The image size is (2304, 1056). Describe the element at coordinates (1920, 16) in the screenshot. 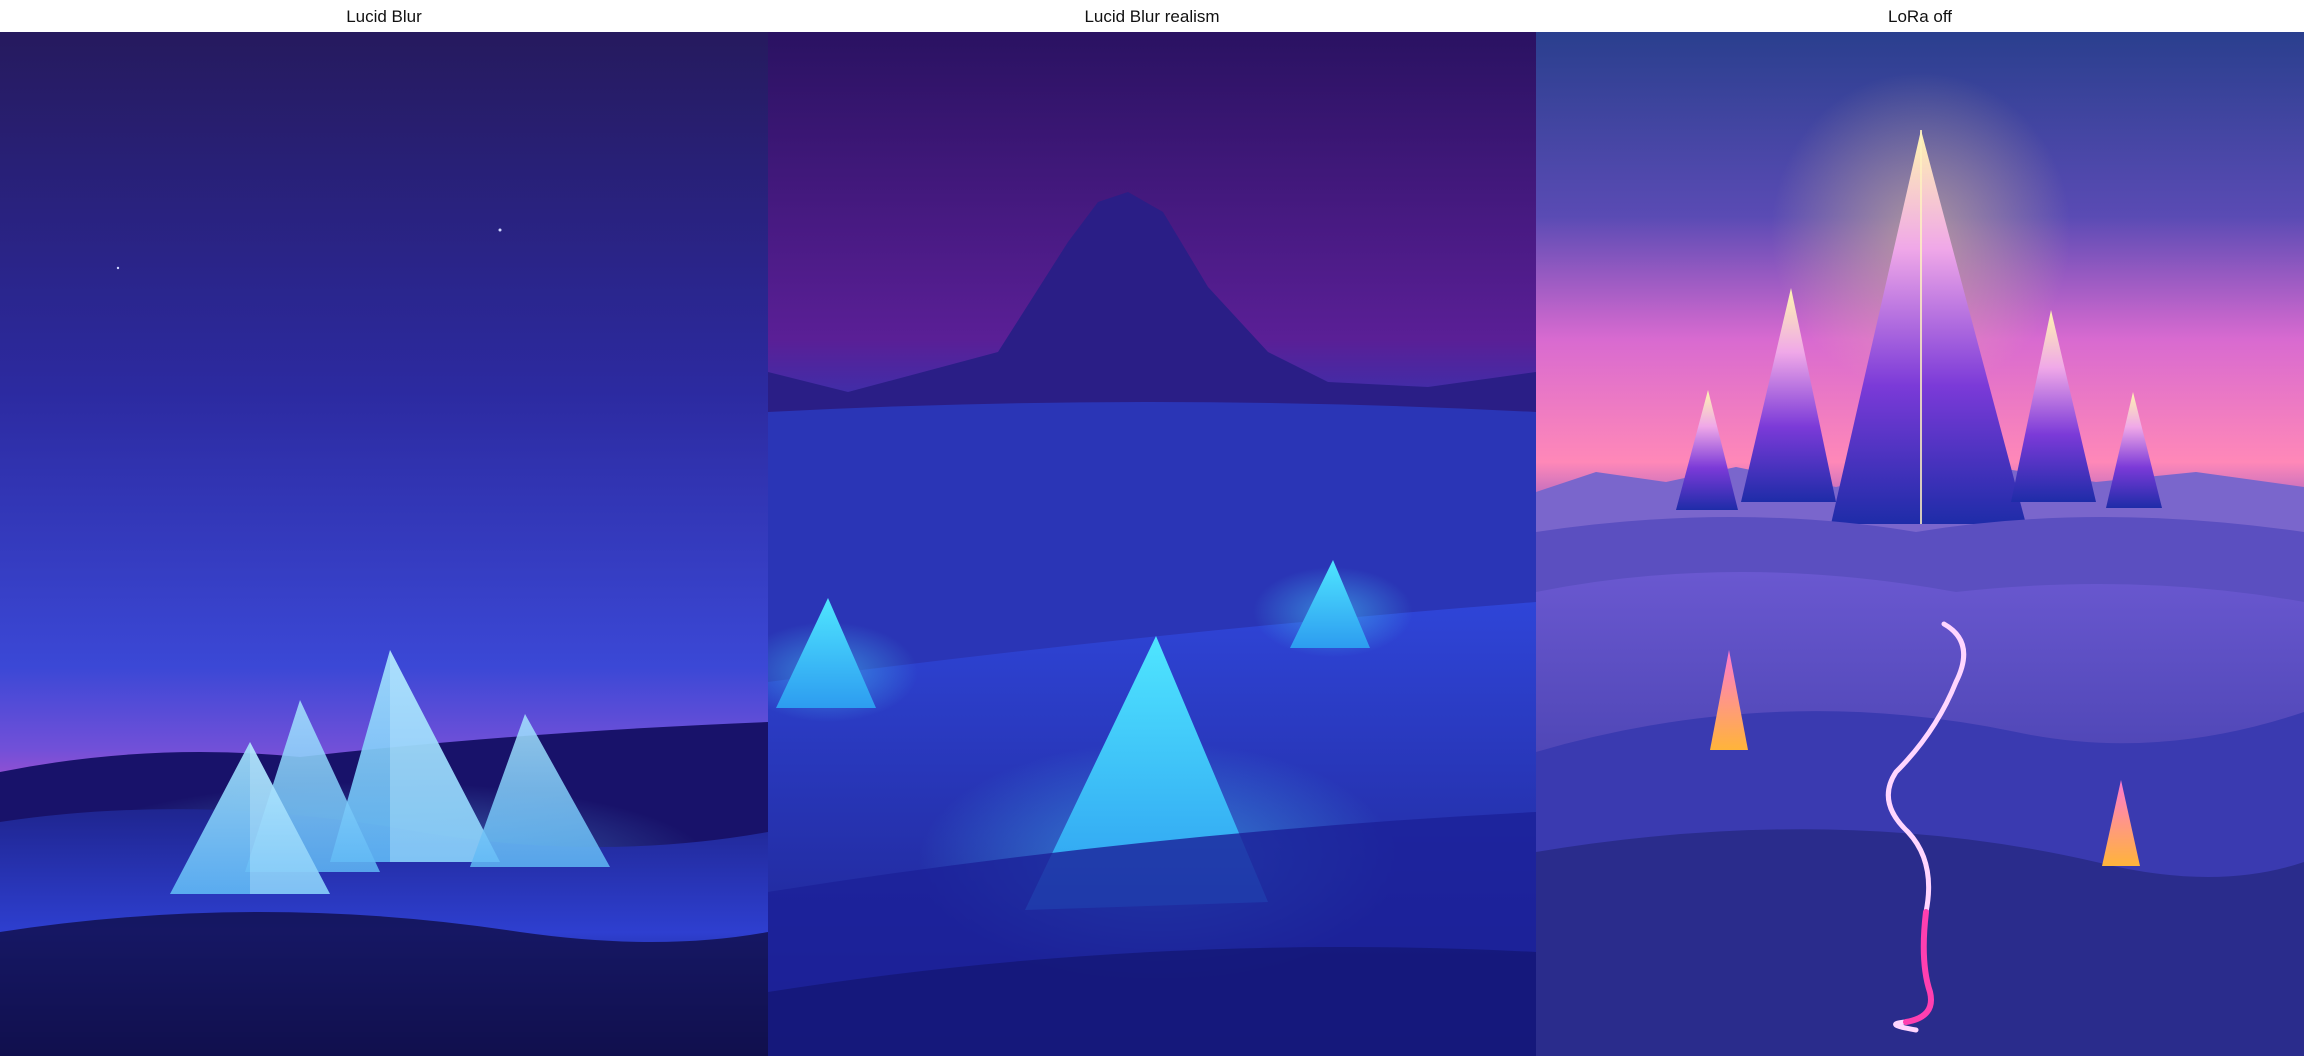

I see `panel-title: LoRa off` at that location.